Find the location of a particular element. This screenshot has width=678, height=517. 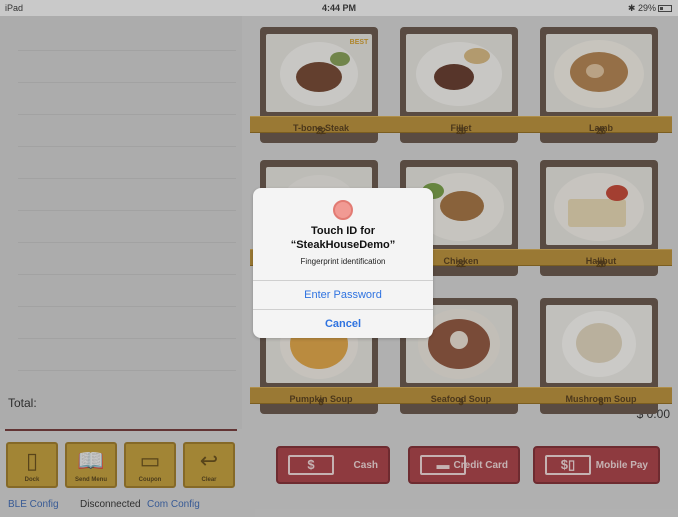

fingerprint-icon is located at coordinates (343, 210).